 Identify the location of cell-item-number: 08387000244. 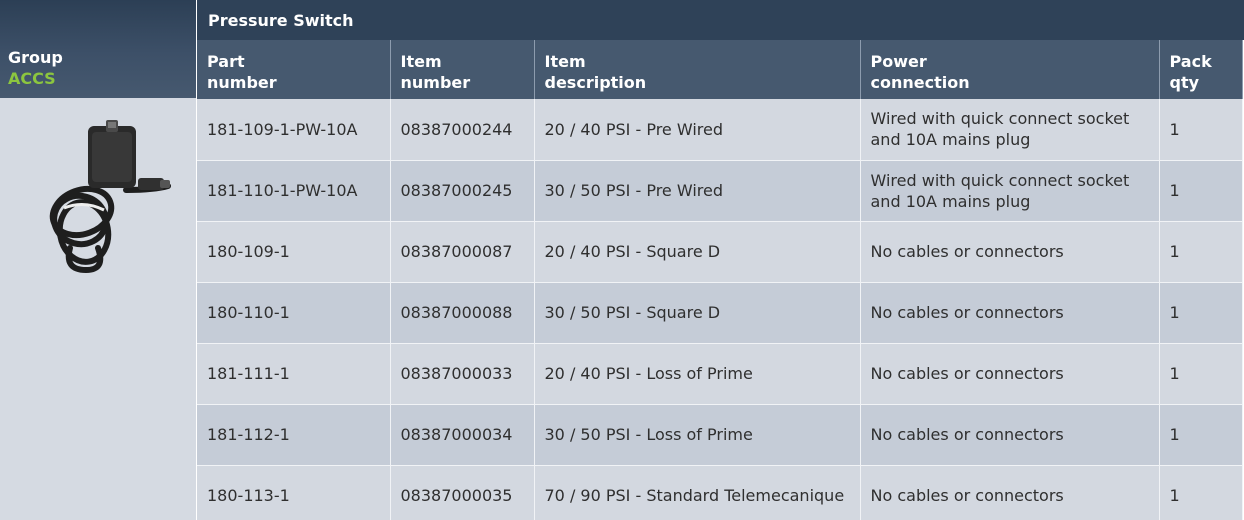
(462, 130).